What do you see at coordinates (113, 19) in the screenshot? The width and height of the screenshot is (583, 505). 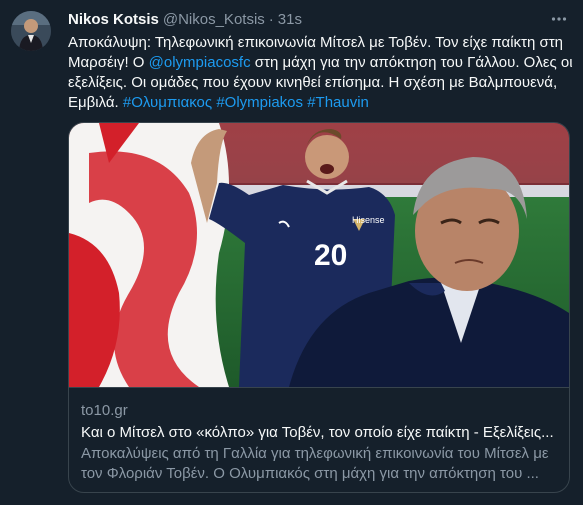 I see `author-name: Nikos Kotsis` at bounding box center [113, 19].